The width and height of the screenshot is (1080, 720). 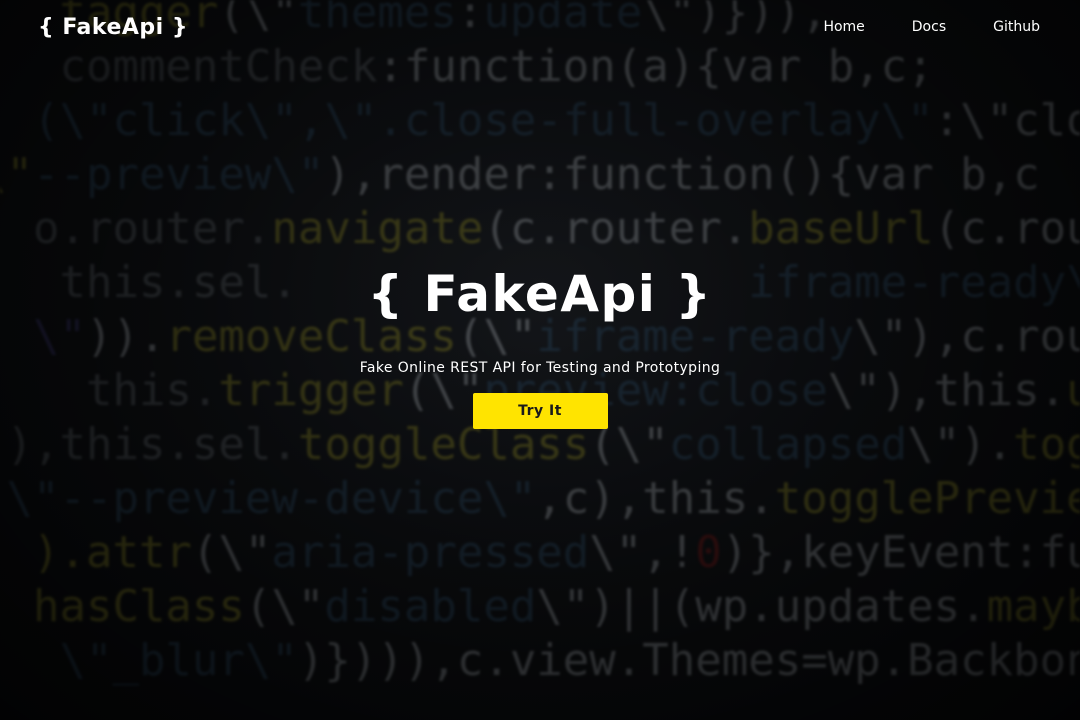 I want to click on nav-links: Home Docs Github, so click(x=931, y=27).